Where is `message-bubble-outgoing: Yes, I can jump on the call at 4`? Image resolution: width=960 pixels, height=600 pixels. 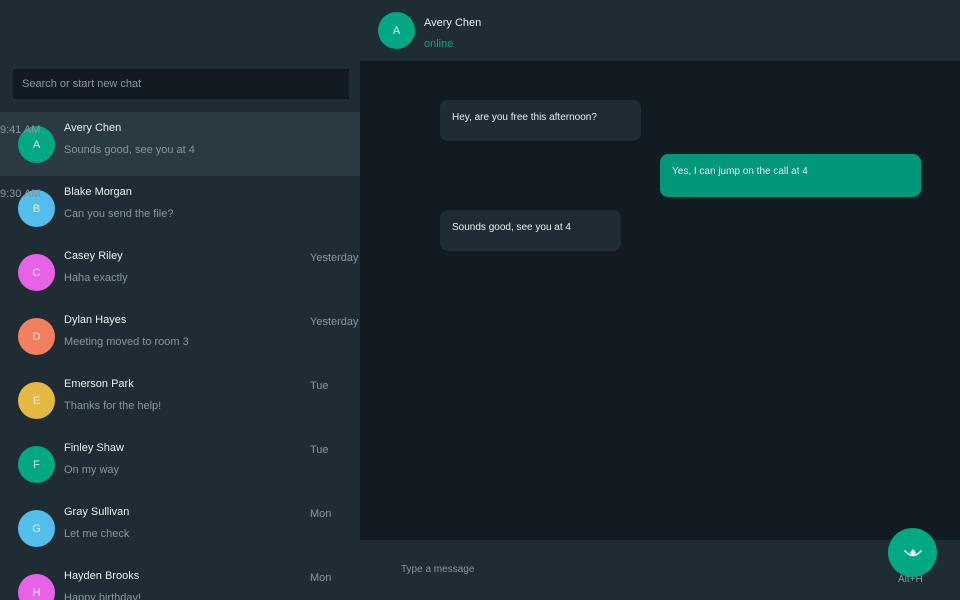 message-bubble-outgoing: Yes, I can jump on the call at 4 is located at coordinates (790, 175).